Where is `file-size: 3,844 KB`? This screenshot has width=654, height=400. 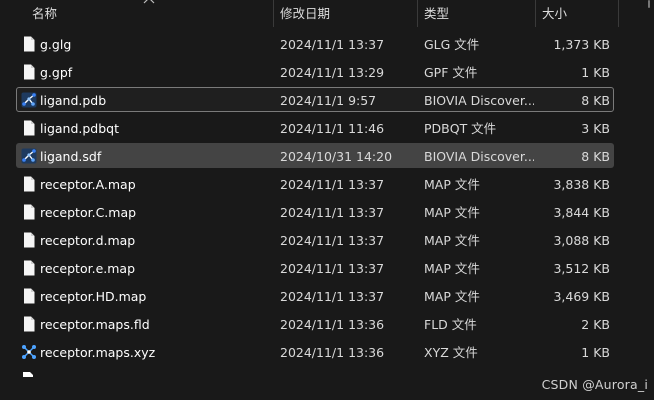
file-size: 3,844 KB is located at coordinates (581, 212).